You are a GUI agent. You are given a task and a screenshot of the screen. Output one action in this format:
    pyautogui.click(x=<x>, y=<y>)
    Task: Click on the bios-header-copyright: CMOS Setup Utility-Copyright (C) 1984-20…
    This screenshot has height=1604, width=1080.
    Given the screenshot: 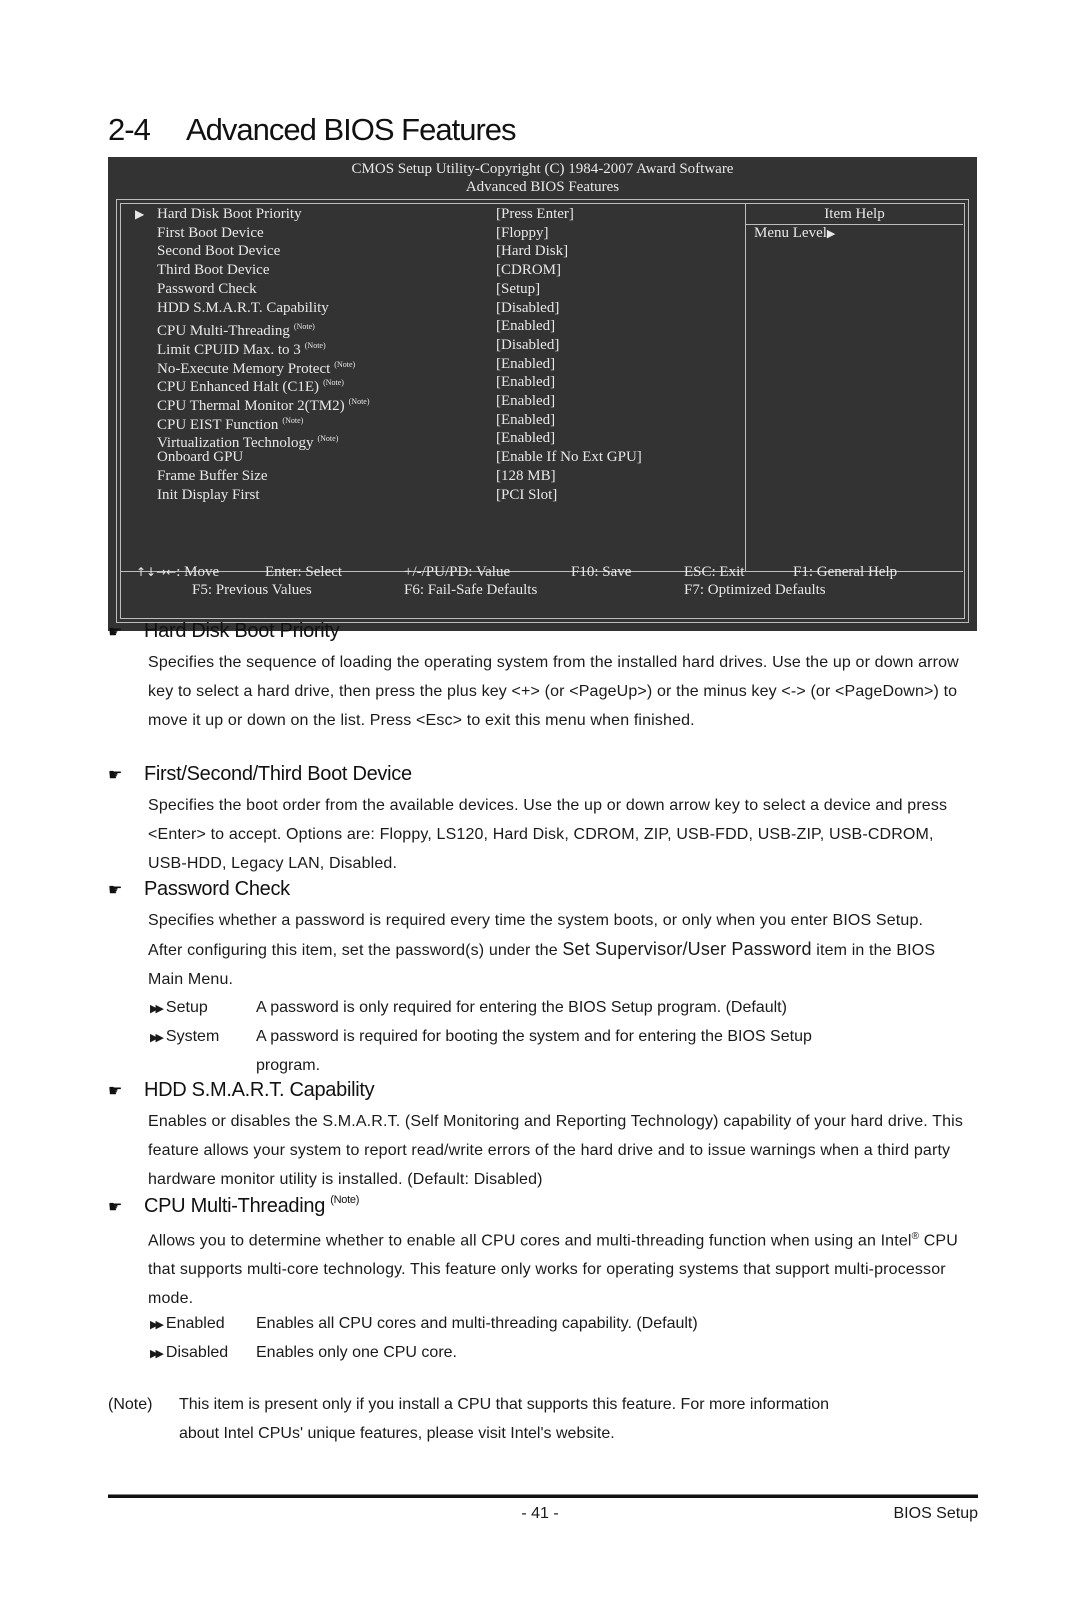 What is the action you would take?
    pyautogui.click(x=542, y=169)
    